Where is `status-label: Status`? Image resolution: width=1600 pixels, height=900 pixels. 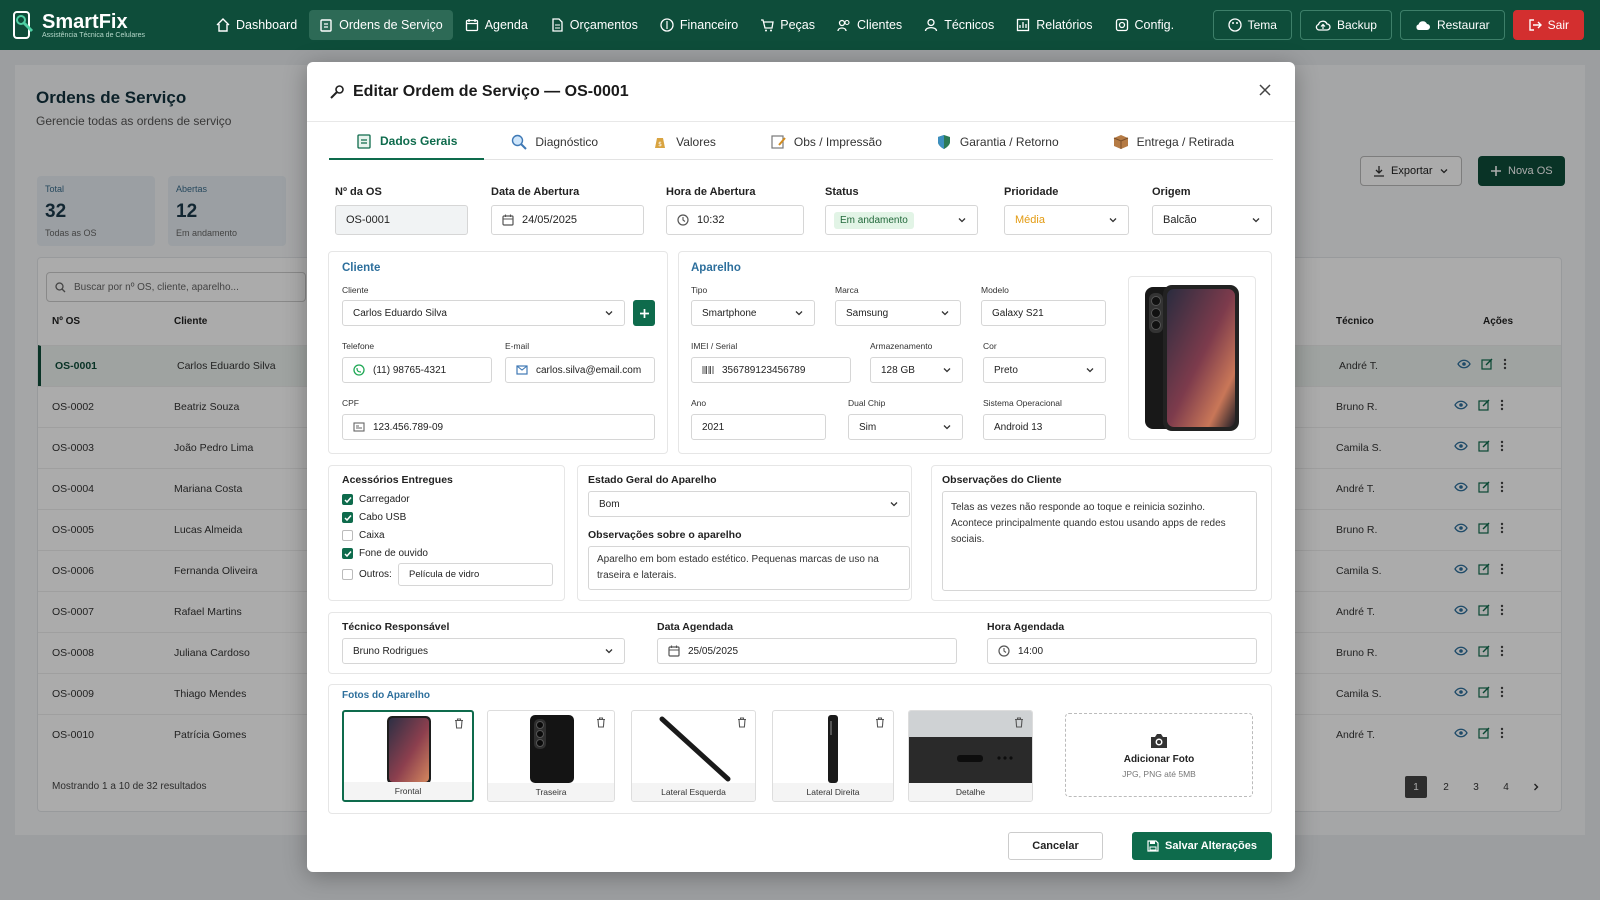 status-label: Status is located at coordinates (842, 192).